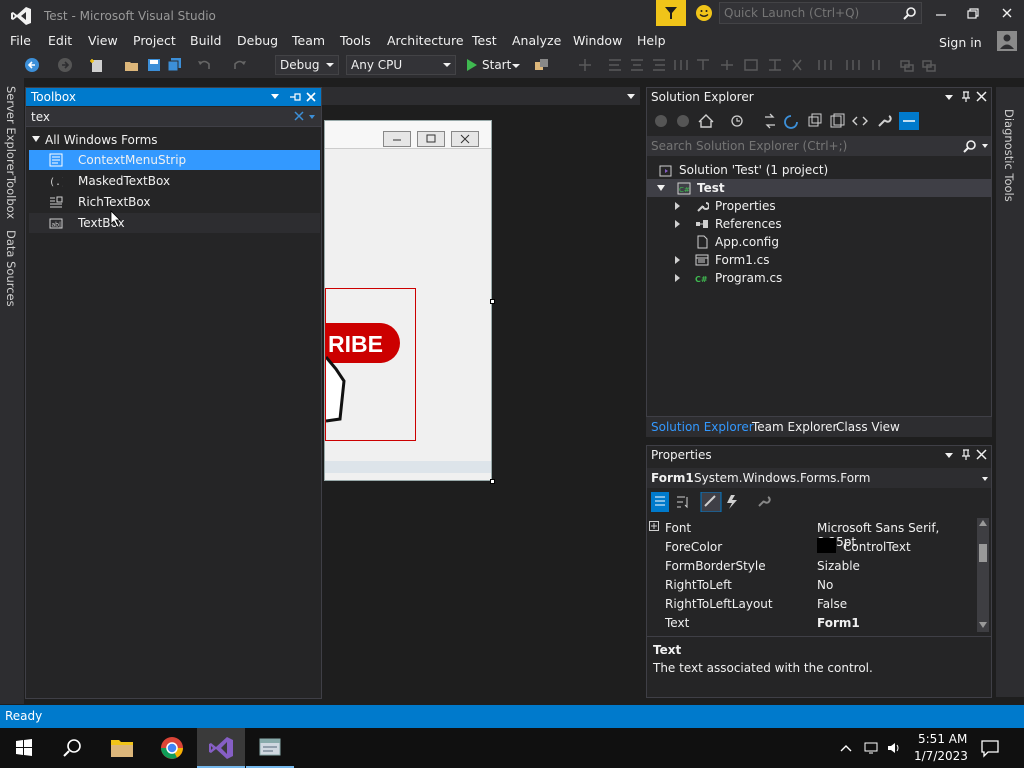  Describe the element at coordinates (542, 65) in the screenshot. I see `attach-icon` at that location.